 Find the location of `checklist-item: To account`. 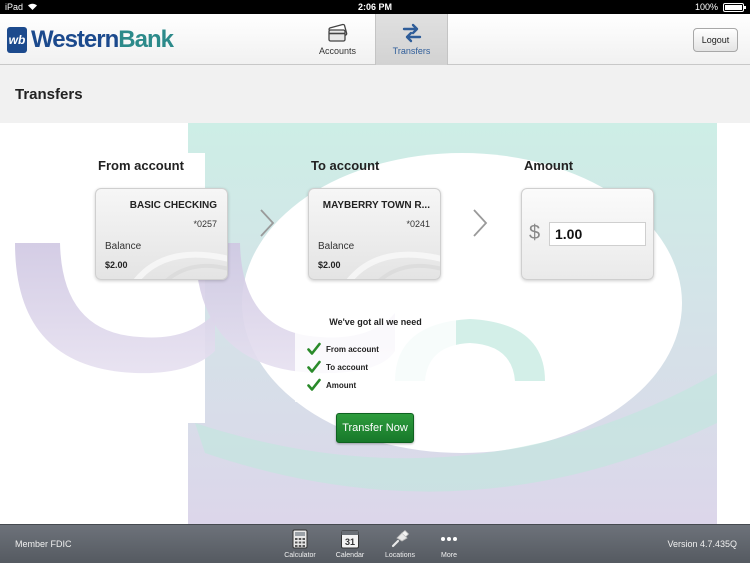

checklist-item: To account is located at coordinates (337, 367).